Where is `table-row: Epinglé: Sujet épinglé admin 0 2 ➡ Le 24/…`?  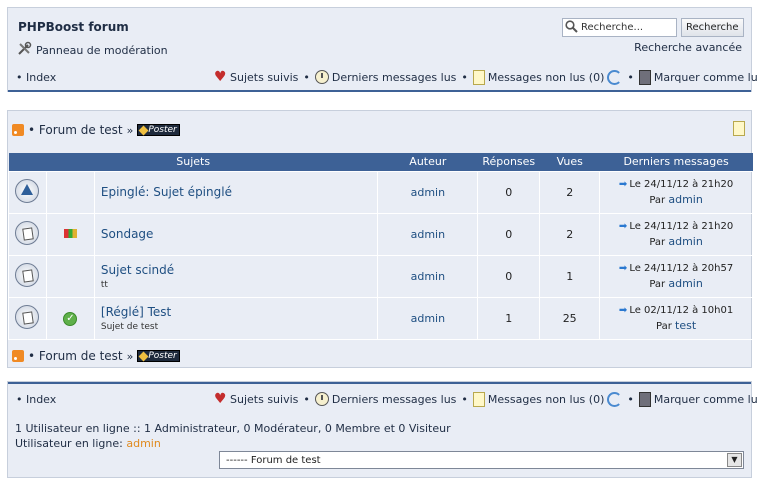
table-row: Epinglé: Sujet épinglé admin 0 2 ➡ Le 24/… is located at coordinates (380, 192).